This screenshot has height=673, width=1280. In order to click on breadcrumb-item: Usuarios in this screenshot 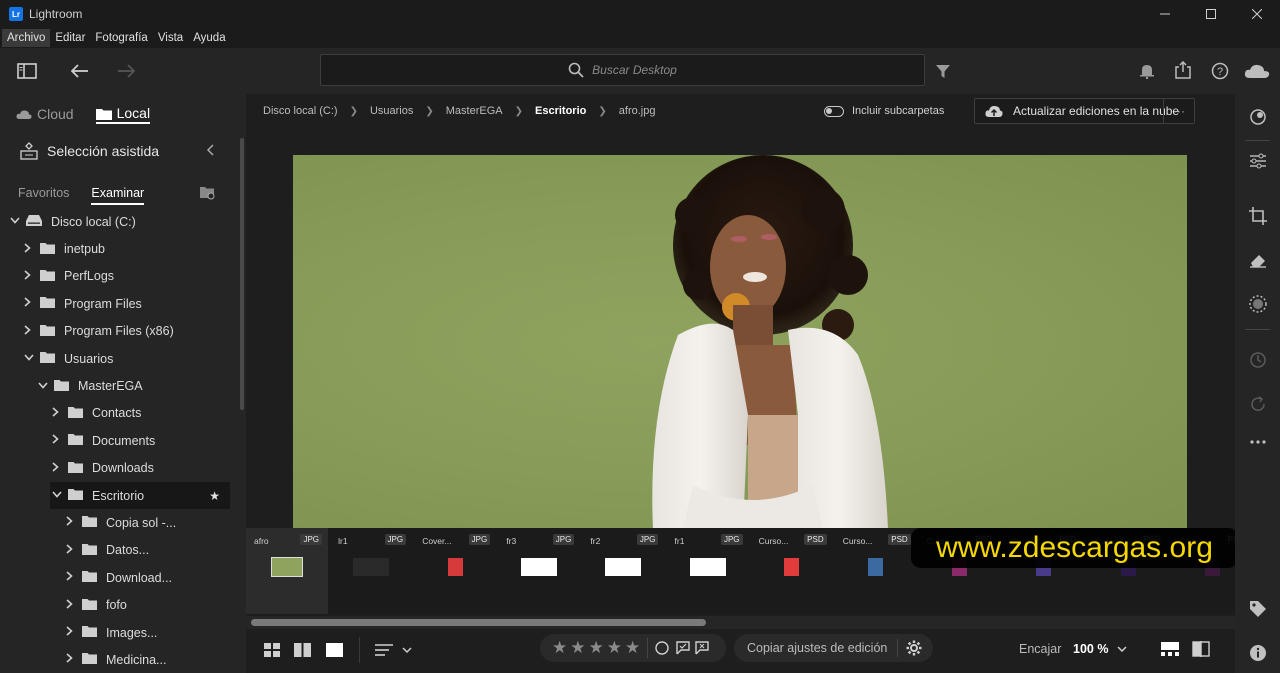, I will do `click(391, 111)`.